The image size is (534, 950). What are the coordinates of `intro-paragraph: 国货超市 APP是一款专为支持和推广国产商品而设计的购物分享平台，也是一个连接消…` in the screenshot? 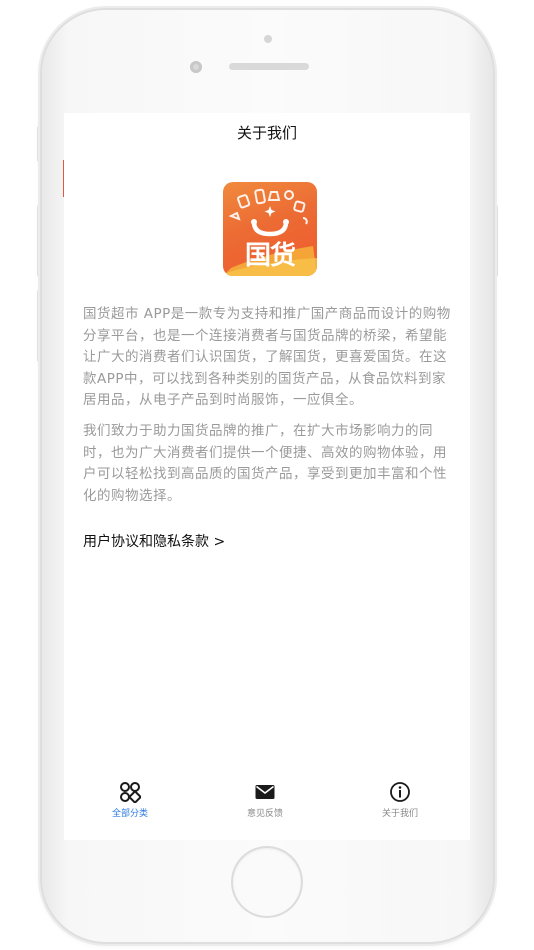 It's located at (267, 357).